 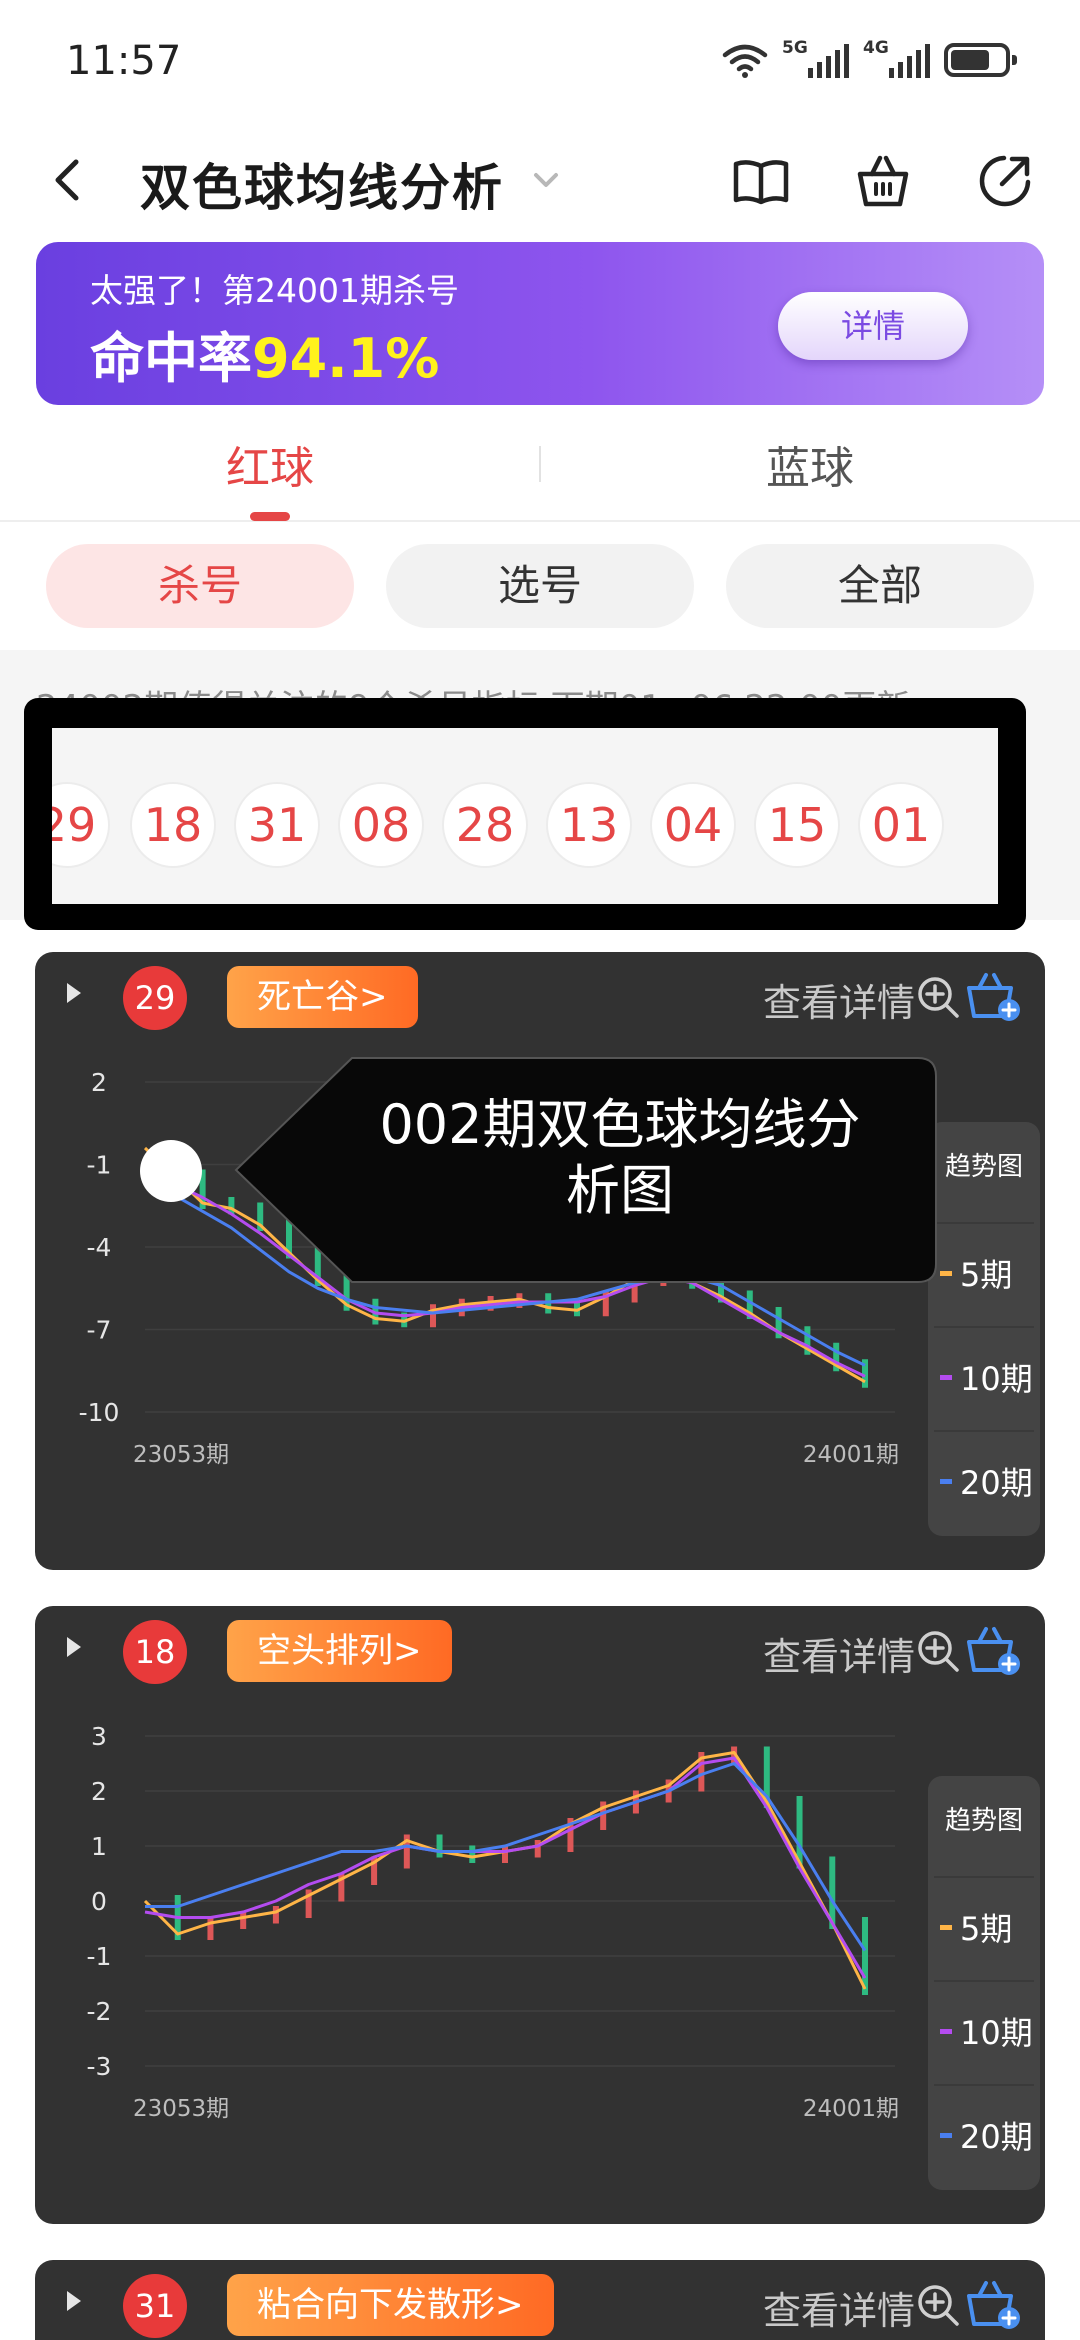 I want to click on y-tick-label: 3, so click(x=99, y=1736).